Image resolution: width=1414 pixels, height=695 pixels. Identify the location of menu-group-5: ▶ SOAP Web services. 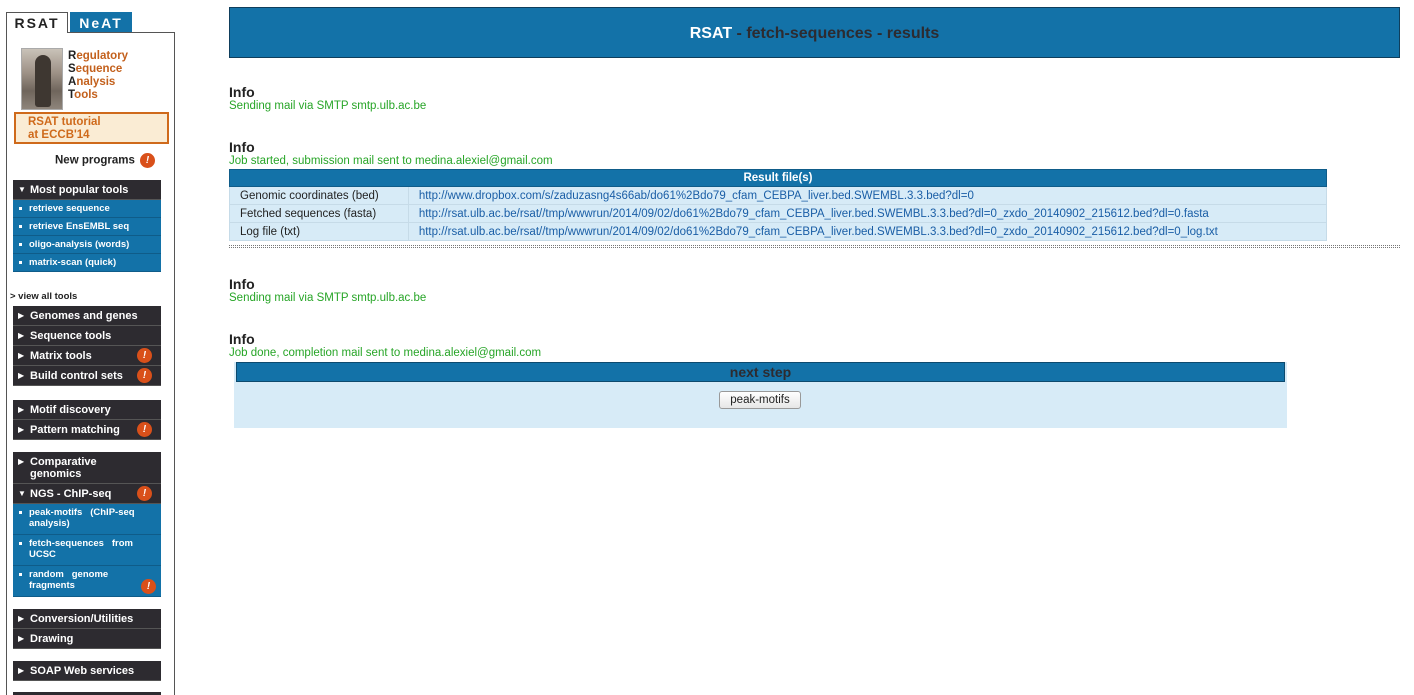
(87, 671).